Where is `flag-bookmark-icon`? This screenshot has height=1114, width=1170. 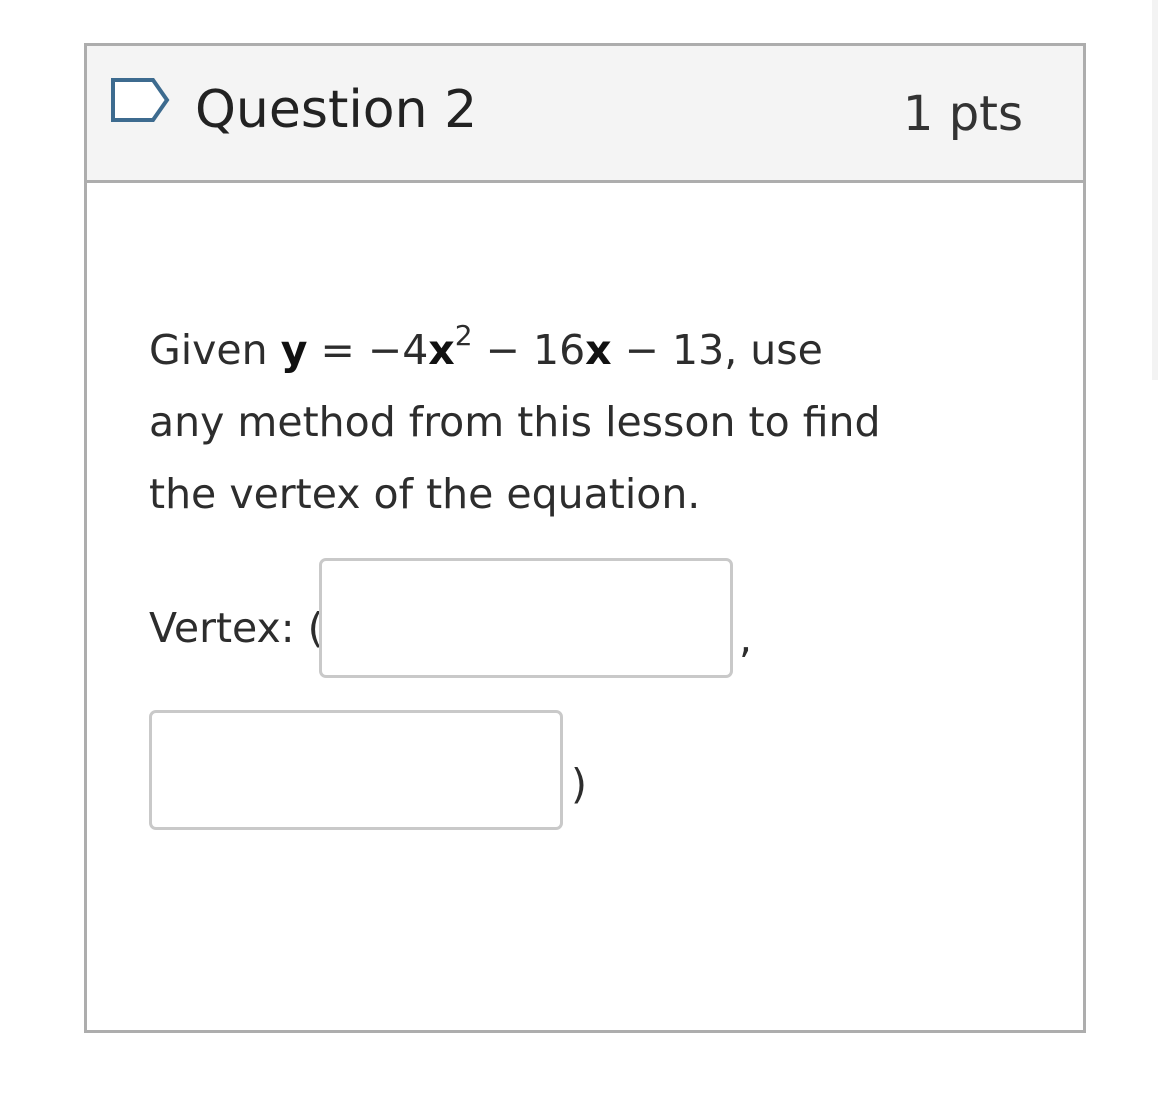
flag-bookmark-icon is located at coordinates (141, 100).